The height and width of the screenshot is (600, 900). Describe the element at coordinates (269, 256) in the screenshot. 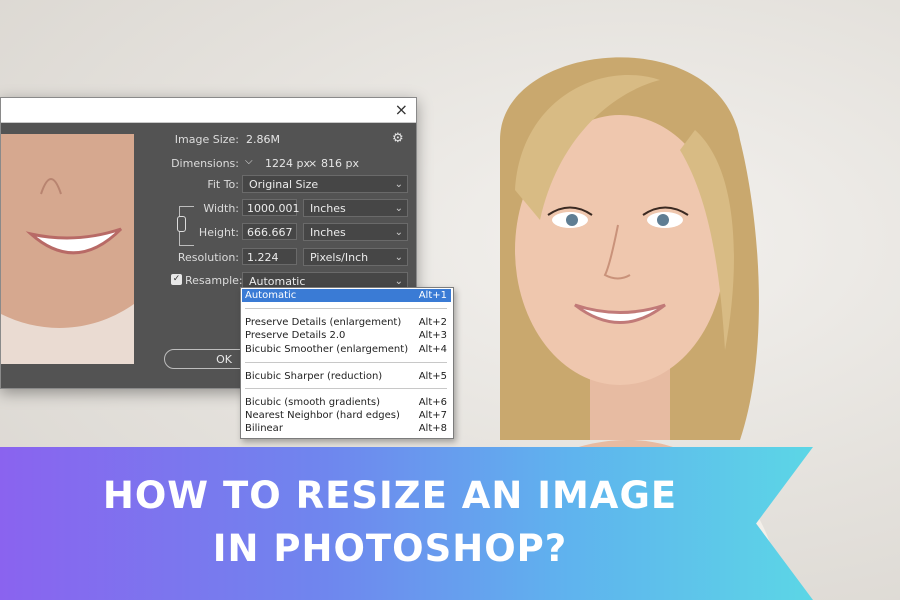

I see `resolution-input: 1.224` at that location.